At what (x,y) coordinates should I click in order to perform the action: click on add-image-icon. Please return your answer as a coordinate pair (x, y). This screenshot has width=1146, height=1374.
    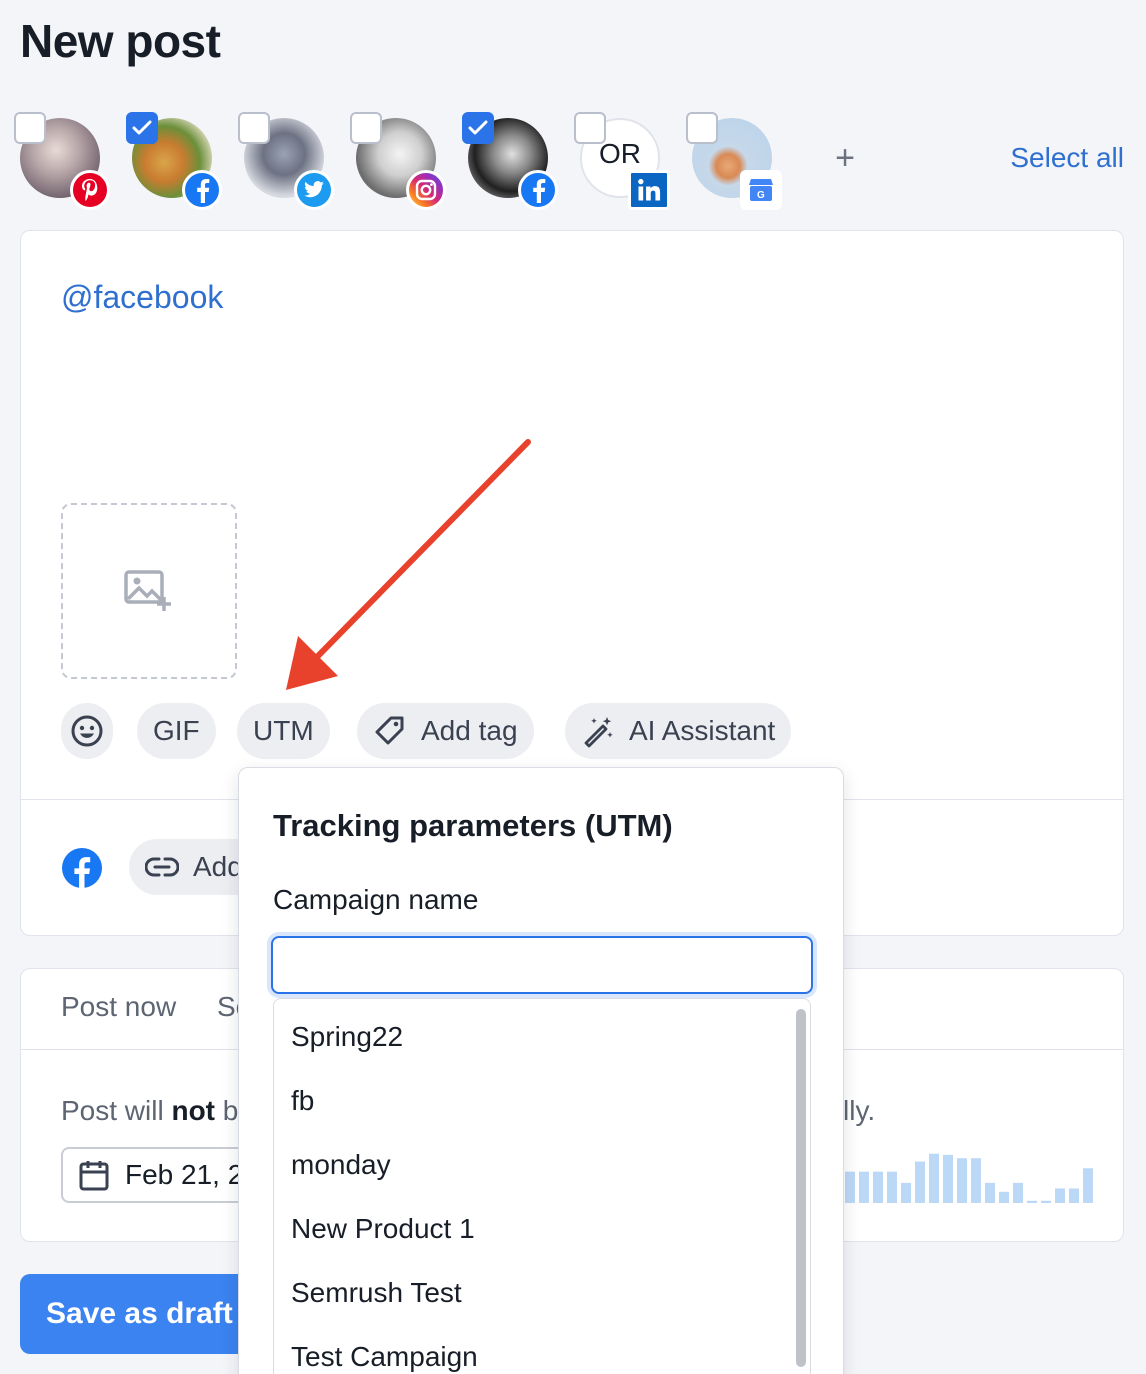
    Looking at the image, I should click on (147, 590).